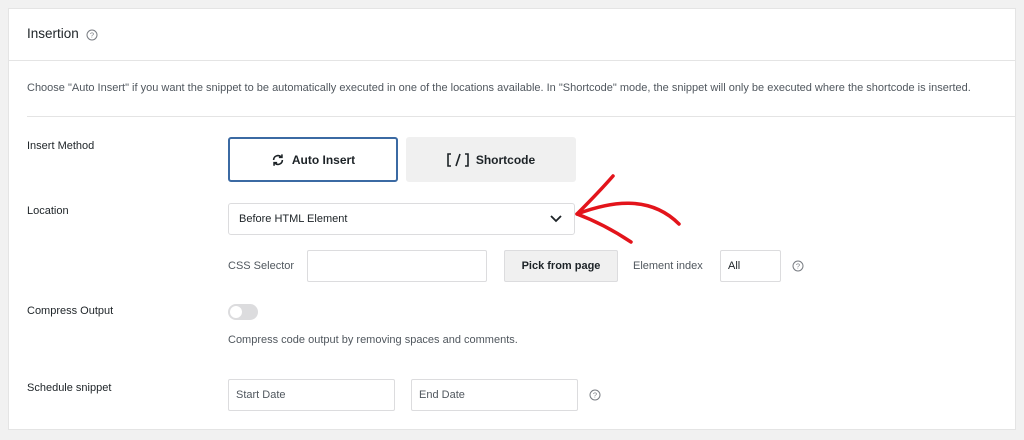  What do you see at coordinates (243, 312) in the screenshot?
I see `compress-output-toggle` at bounding box center [243, 312].